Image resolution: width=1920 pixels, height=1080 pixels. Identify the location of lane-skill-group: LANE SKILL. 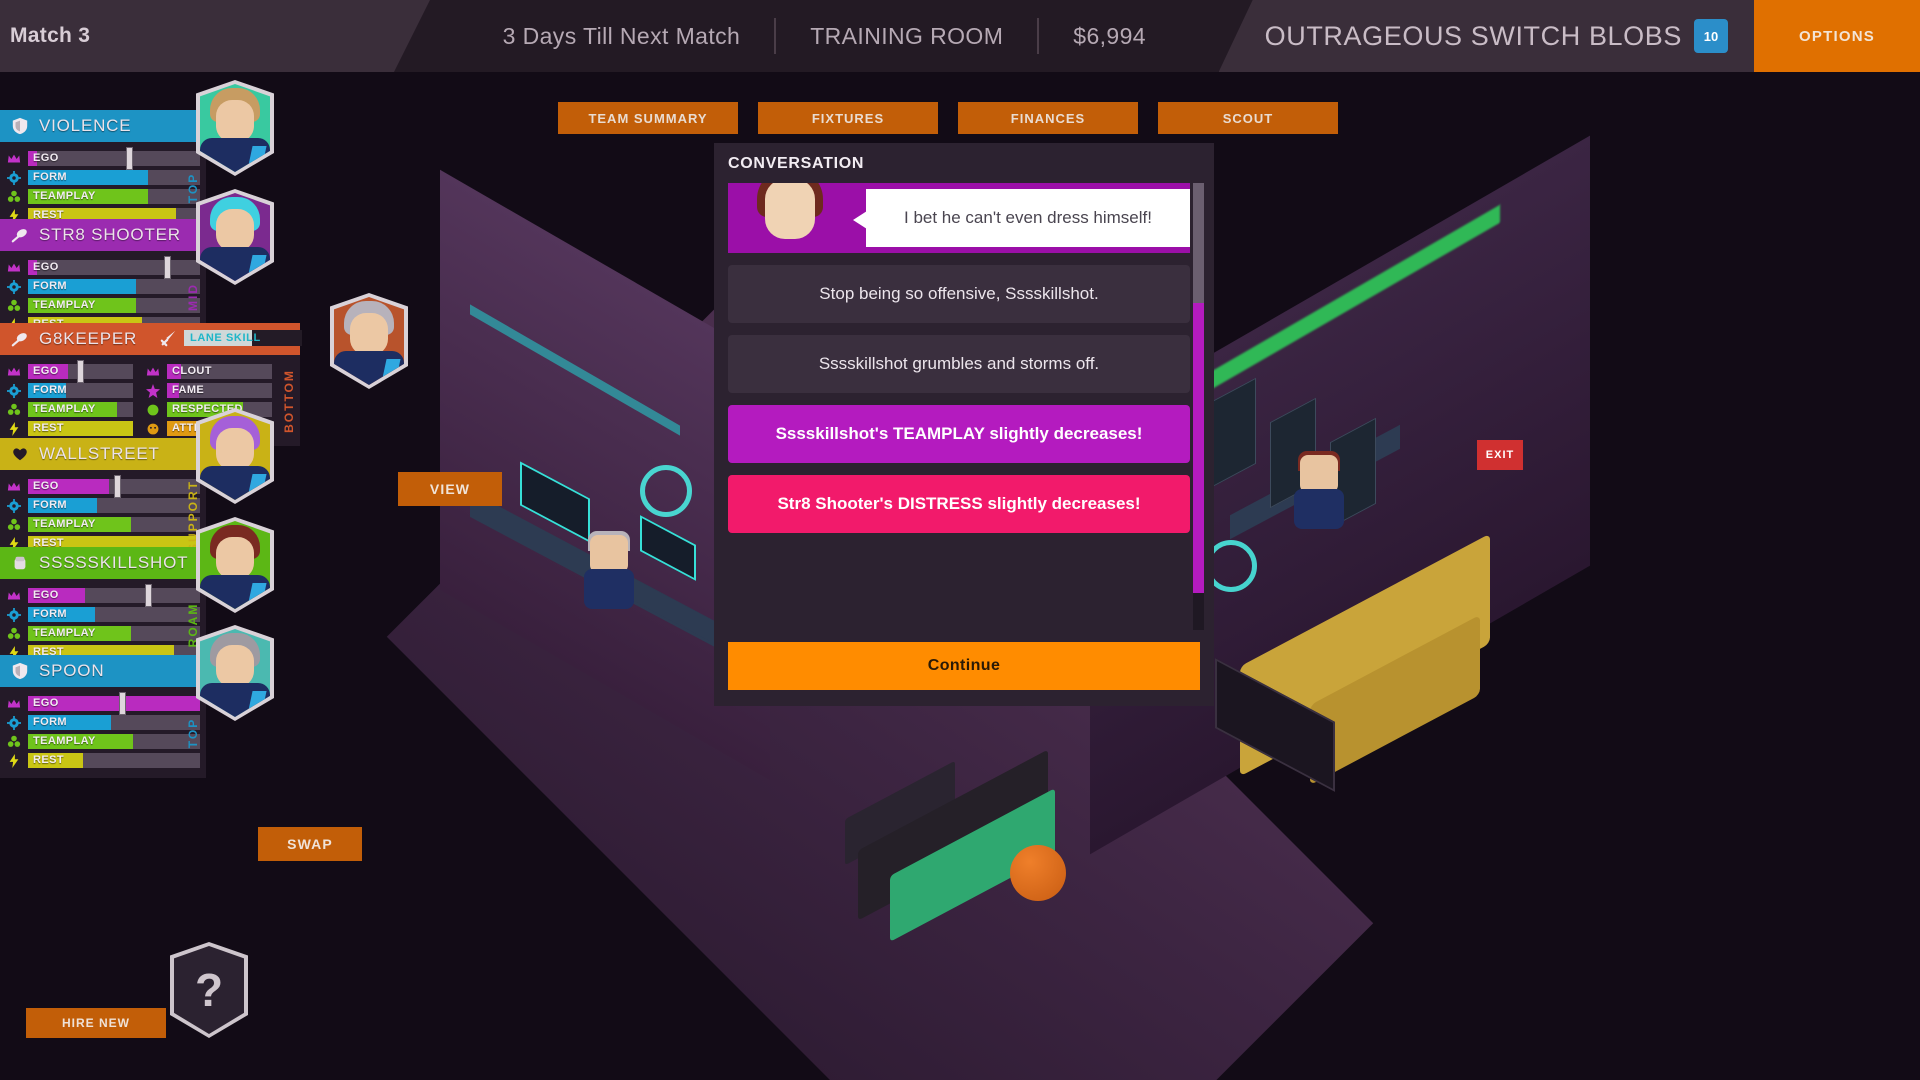
(231, 338).